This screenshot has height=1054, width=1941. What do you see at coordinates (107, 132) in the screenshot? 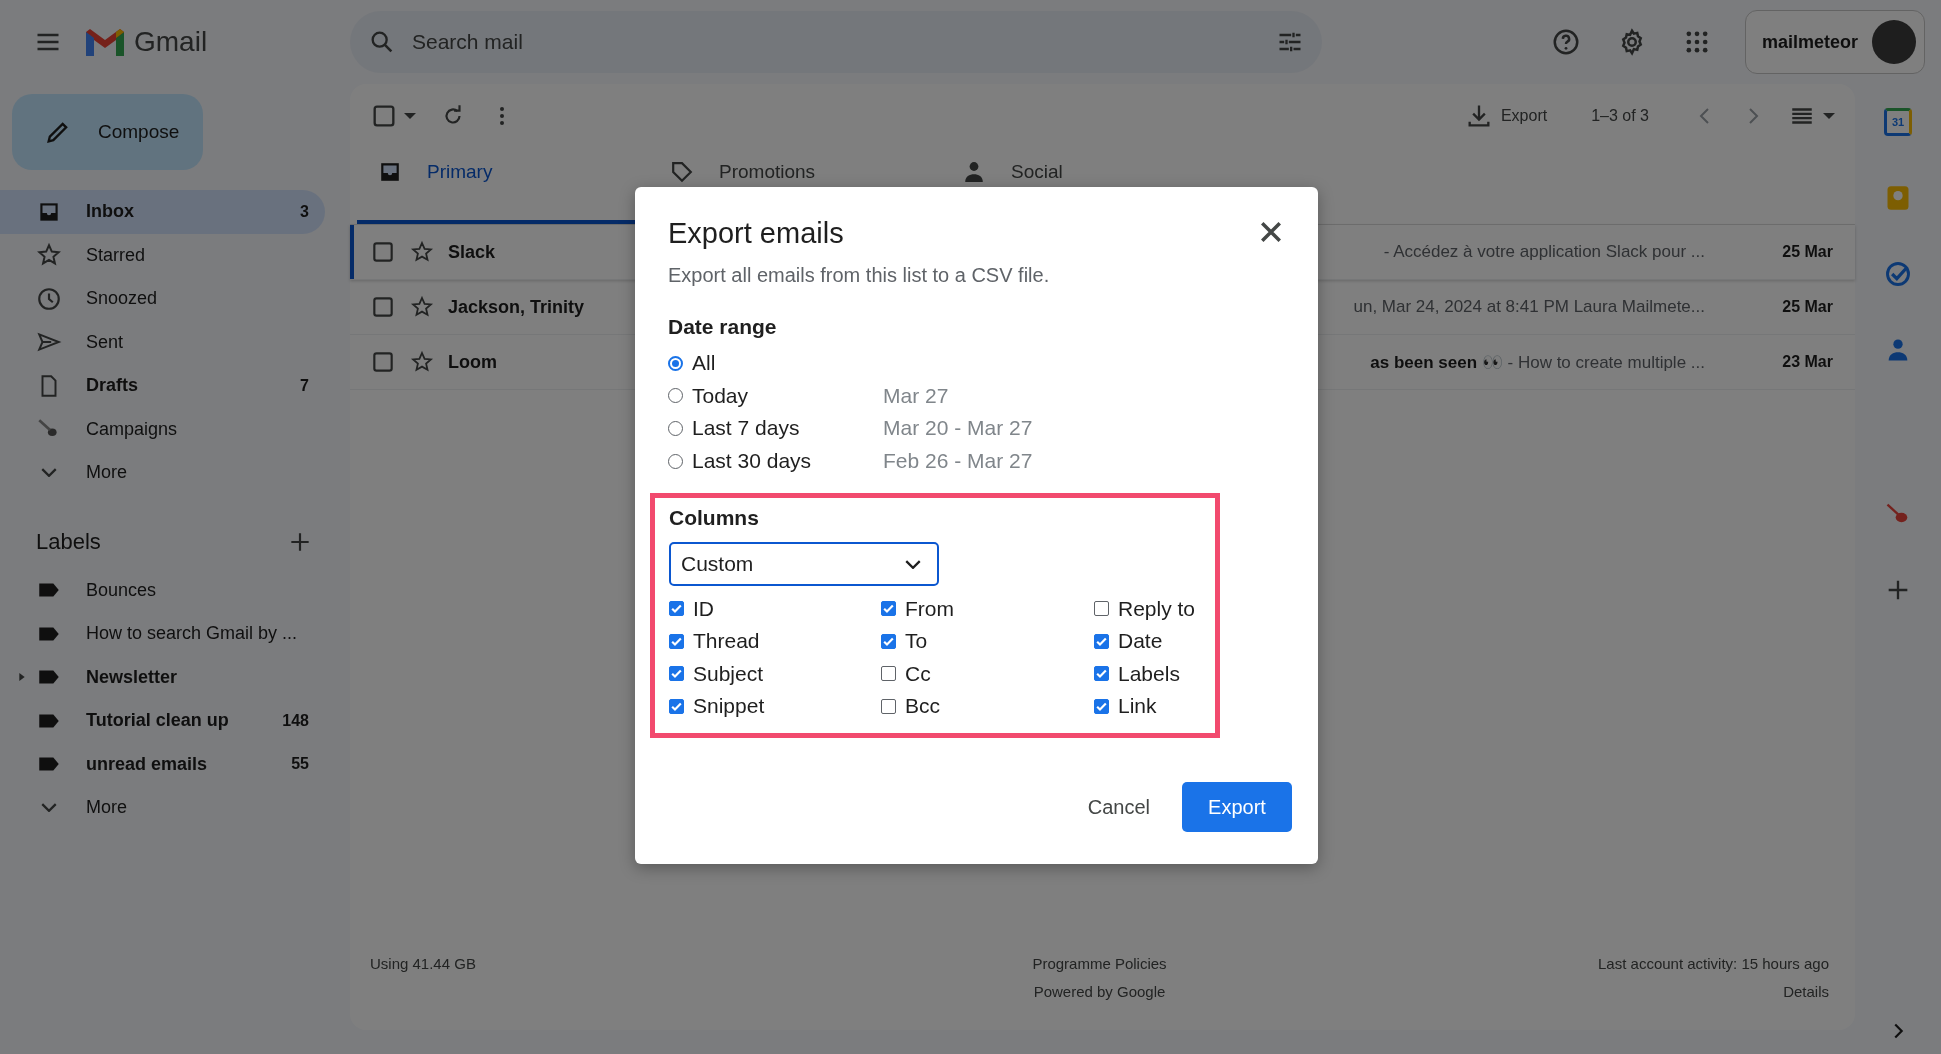
I see `compose-button: Compose` at bounding box center [107, 132].